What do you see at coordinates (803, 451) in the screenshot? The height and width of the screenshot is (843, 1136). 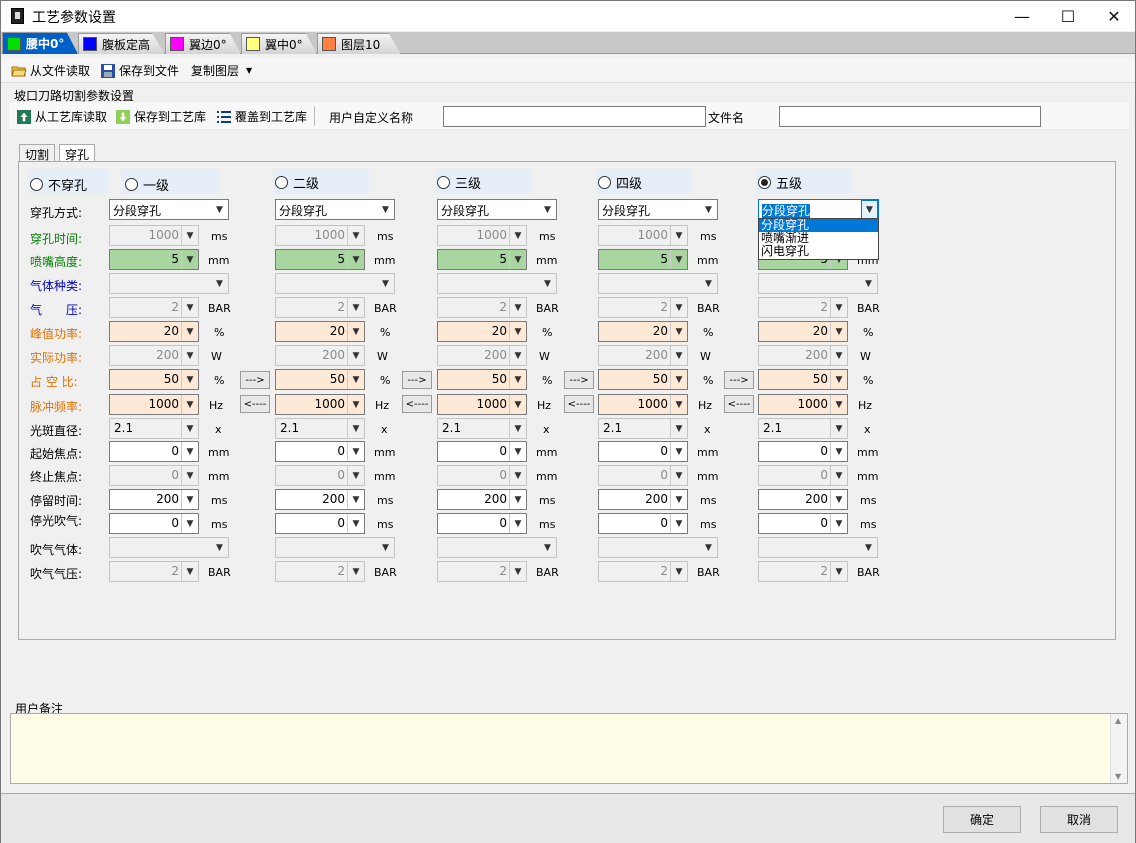 I see `start-focus-input-level-5: 0 ▼` at bounding box center [803, 451].